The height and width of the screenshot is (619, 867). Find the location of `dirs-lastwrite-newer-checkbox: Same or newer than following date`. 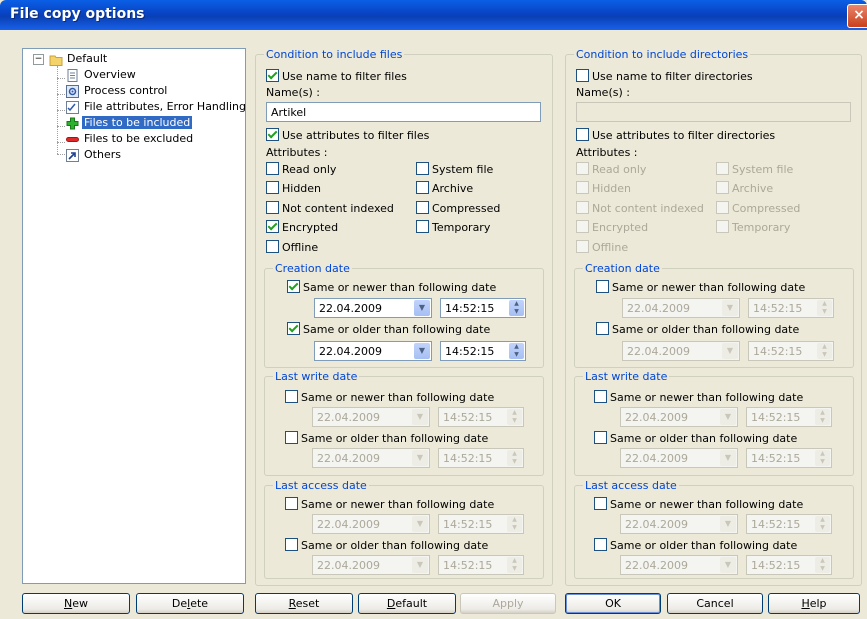

dirs-lastwrite-newer-checkbox: Same or newer than following date is located at coordinates (698, 397).